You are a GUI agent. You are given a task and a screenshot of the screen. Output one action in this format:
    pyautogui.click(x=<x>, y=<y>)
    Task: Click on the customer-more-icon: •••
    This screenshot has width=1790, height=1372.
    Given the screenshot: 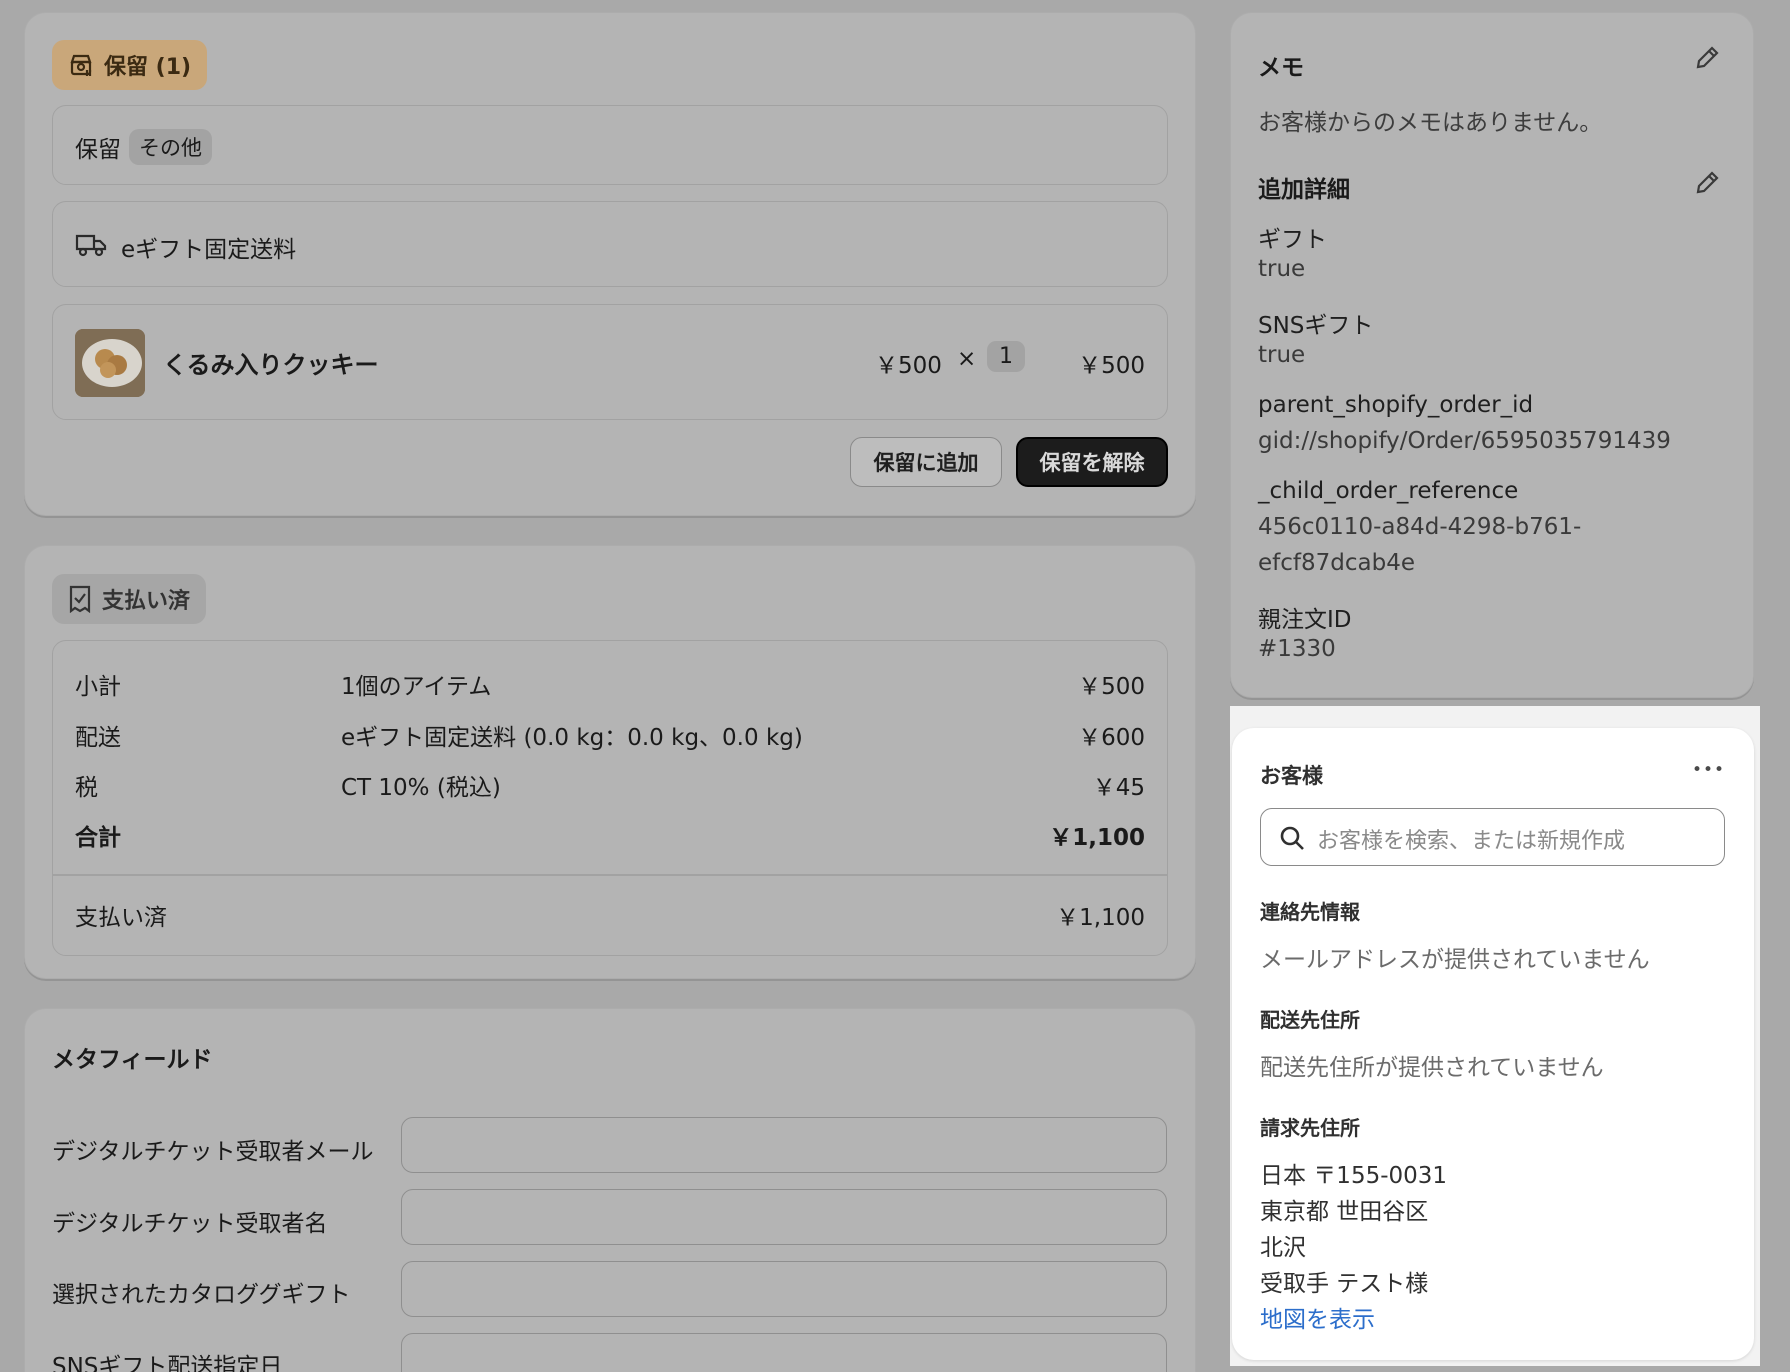 What is the action you would take?
    pyautogui.click(x=1708, y=770)
    